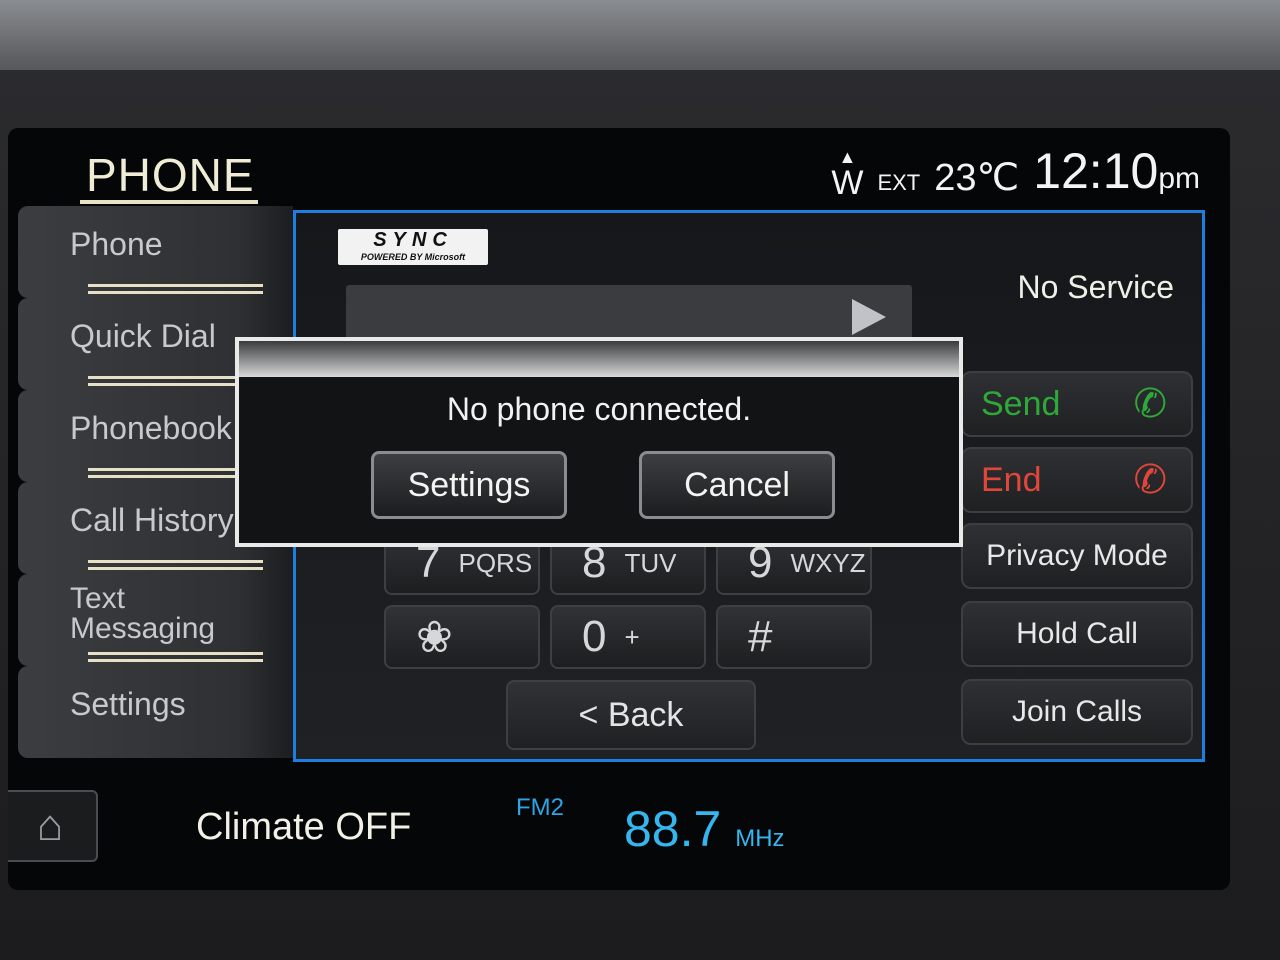 The height and width of the screenshot is (960, 1280). Describe the element at coordinates (599, 359) in the screenshot. I see `dialog-header` at that location.